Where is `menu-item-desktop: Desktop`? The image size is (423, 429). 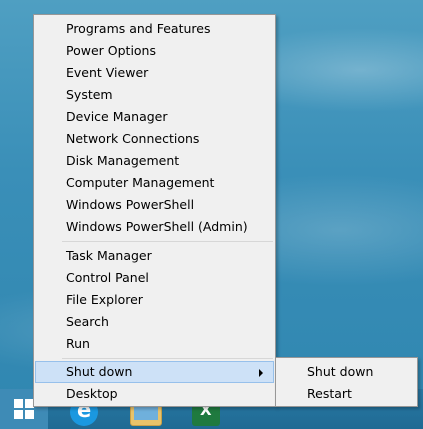 menu-item-desktop: Desktop is located at coordinates (154, 394).